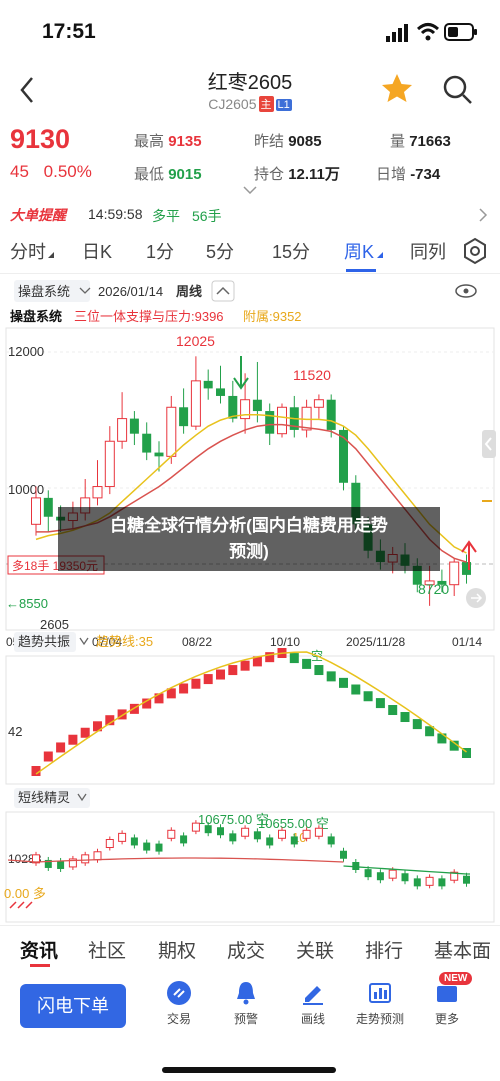 The height and width of the screenshot is (1081, 500). What do you see at coordinates (467, 949) in the screenshot?
I see `tab-fundamentals: 基本面` at bounding box center [467, 949].